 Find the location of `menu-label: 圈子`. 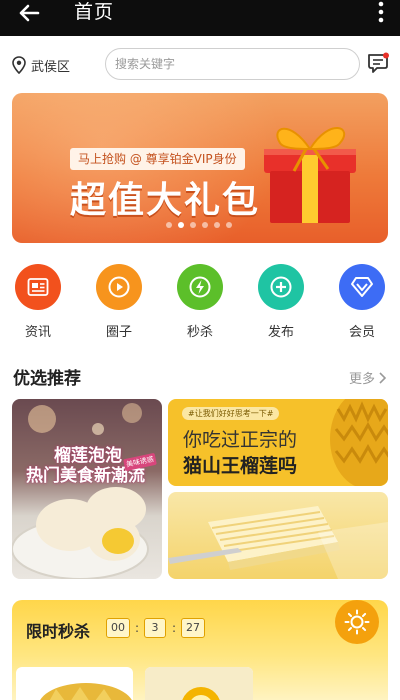

menu-label: 圈子 is located at coordinates (118, 332).